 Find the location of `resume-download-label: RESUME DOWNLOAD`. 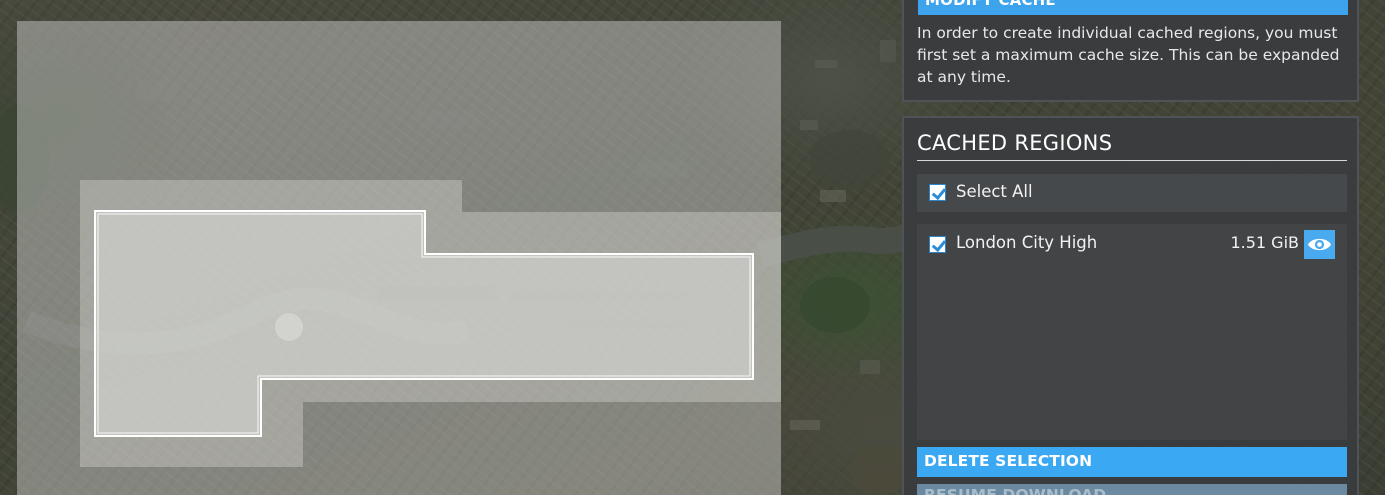

resume-download-label: RESUME DOWNLOAD is located at coordinates (1015, 490).